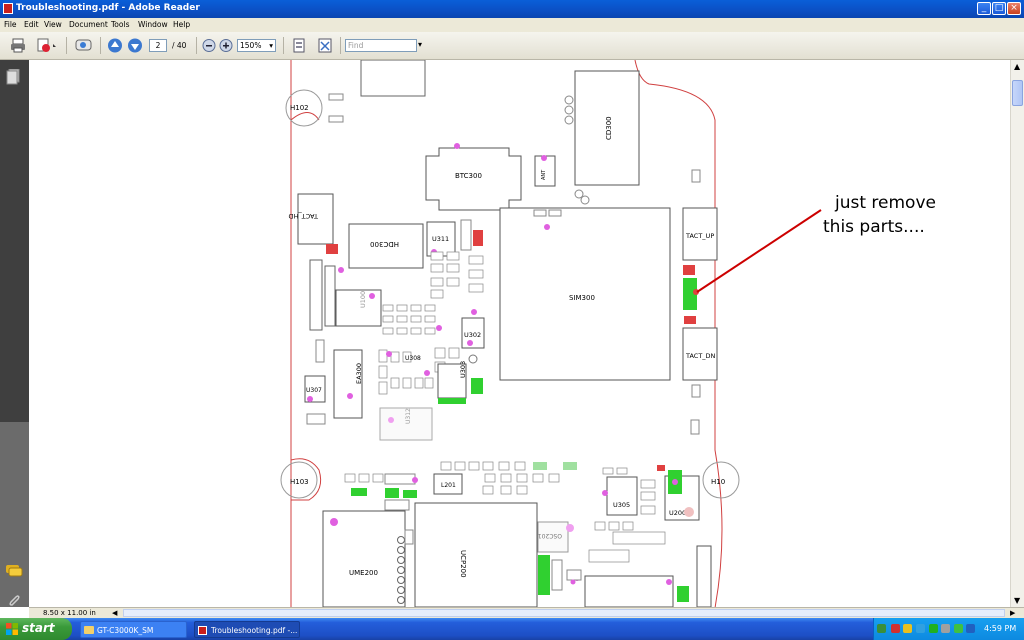 Image resolution: width=1024 pixels, height=640 pixels. What do you see at coordinates (881, 628) in the screenshot?
I see `tray-network-icon` at bounding box center [881, 628].